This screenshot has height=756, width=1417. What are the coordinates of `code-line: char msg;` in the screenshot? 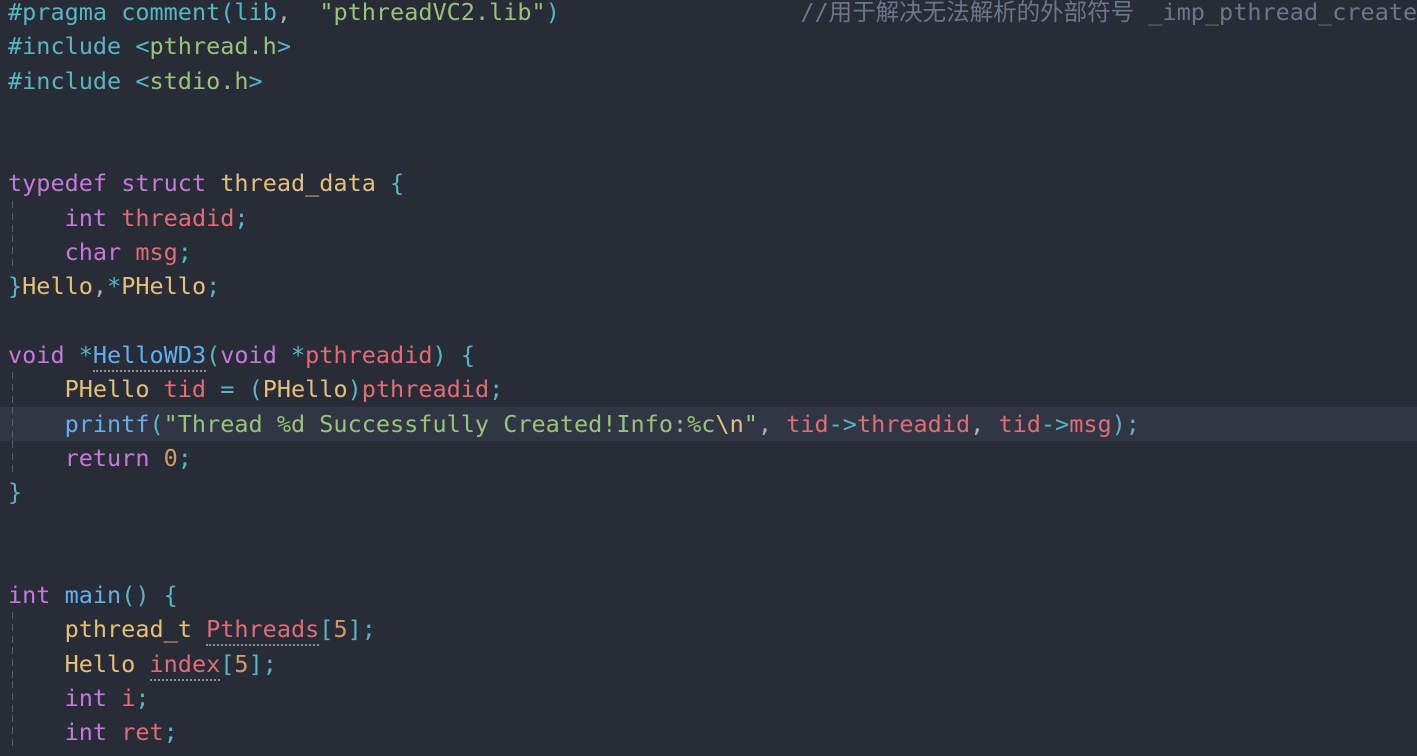 It's located at (708, 252).